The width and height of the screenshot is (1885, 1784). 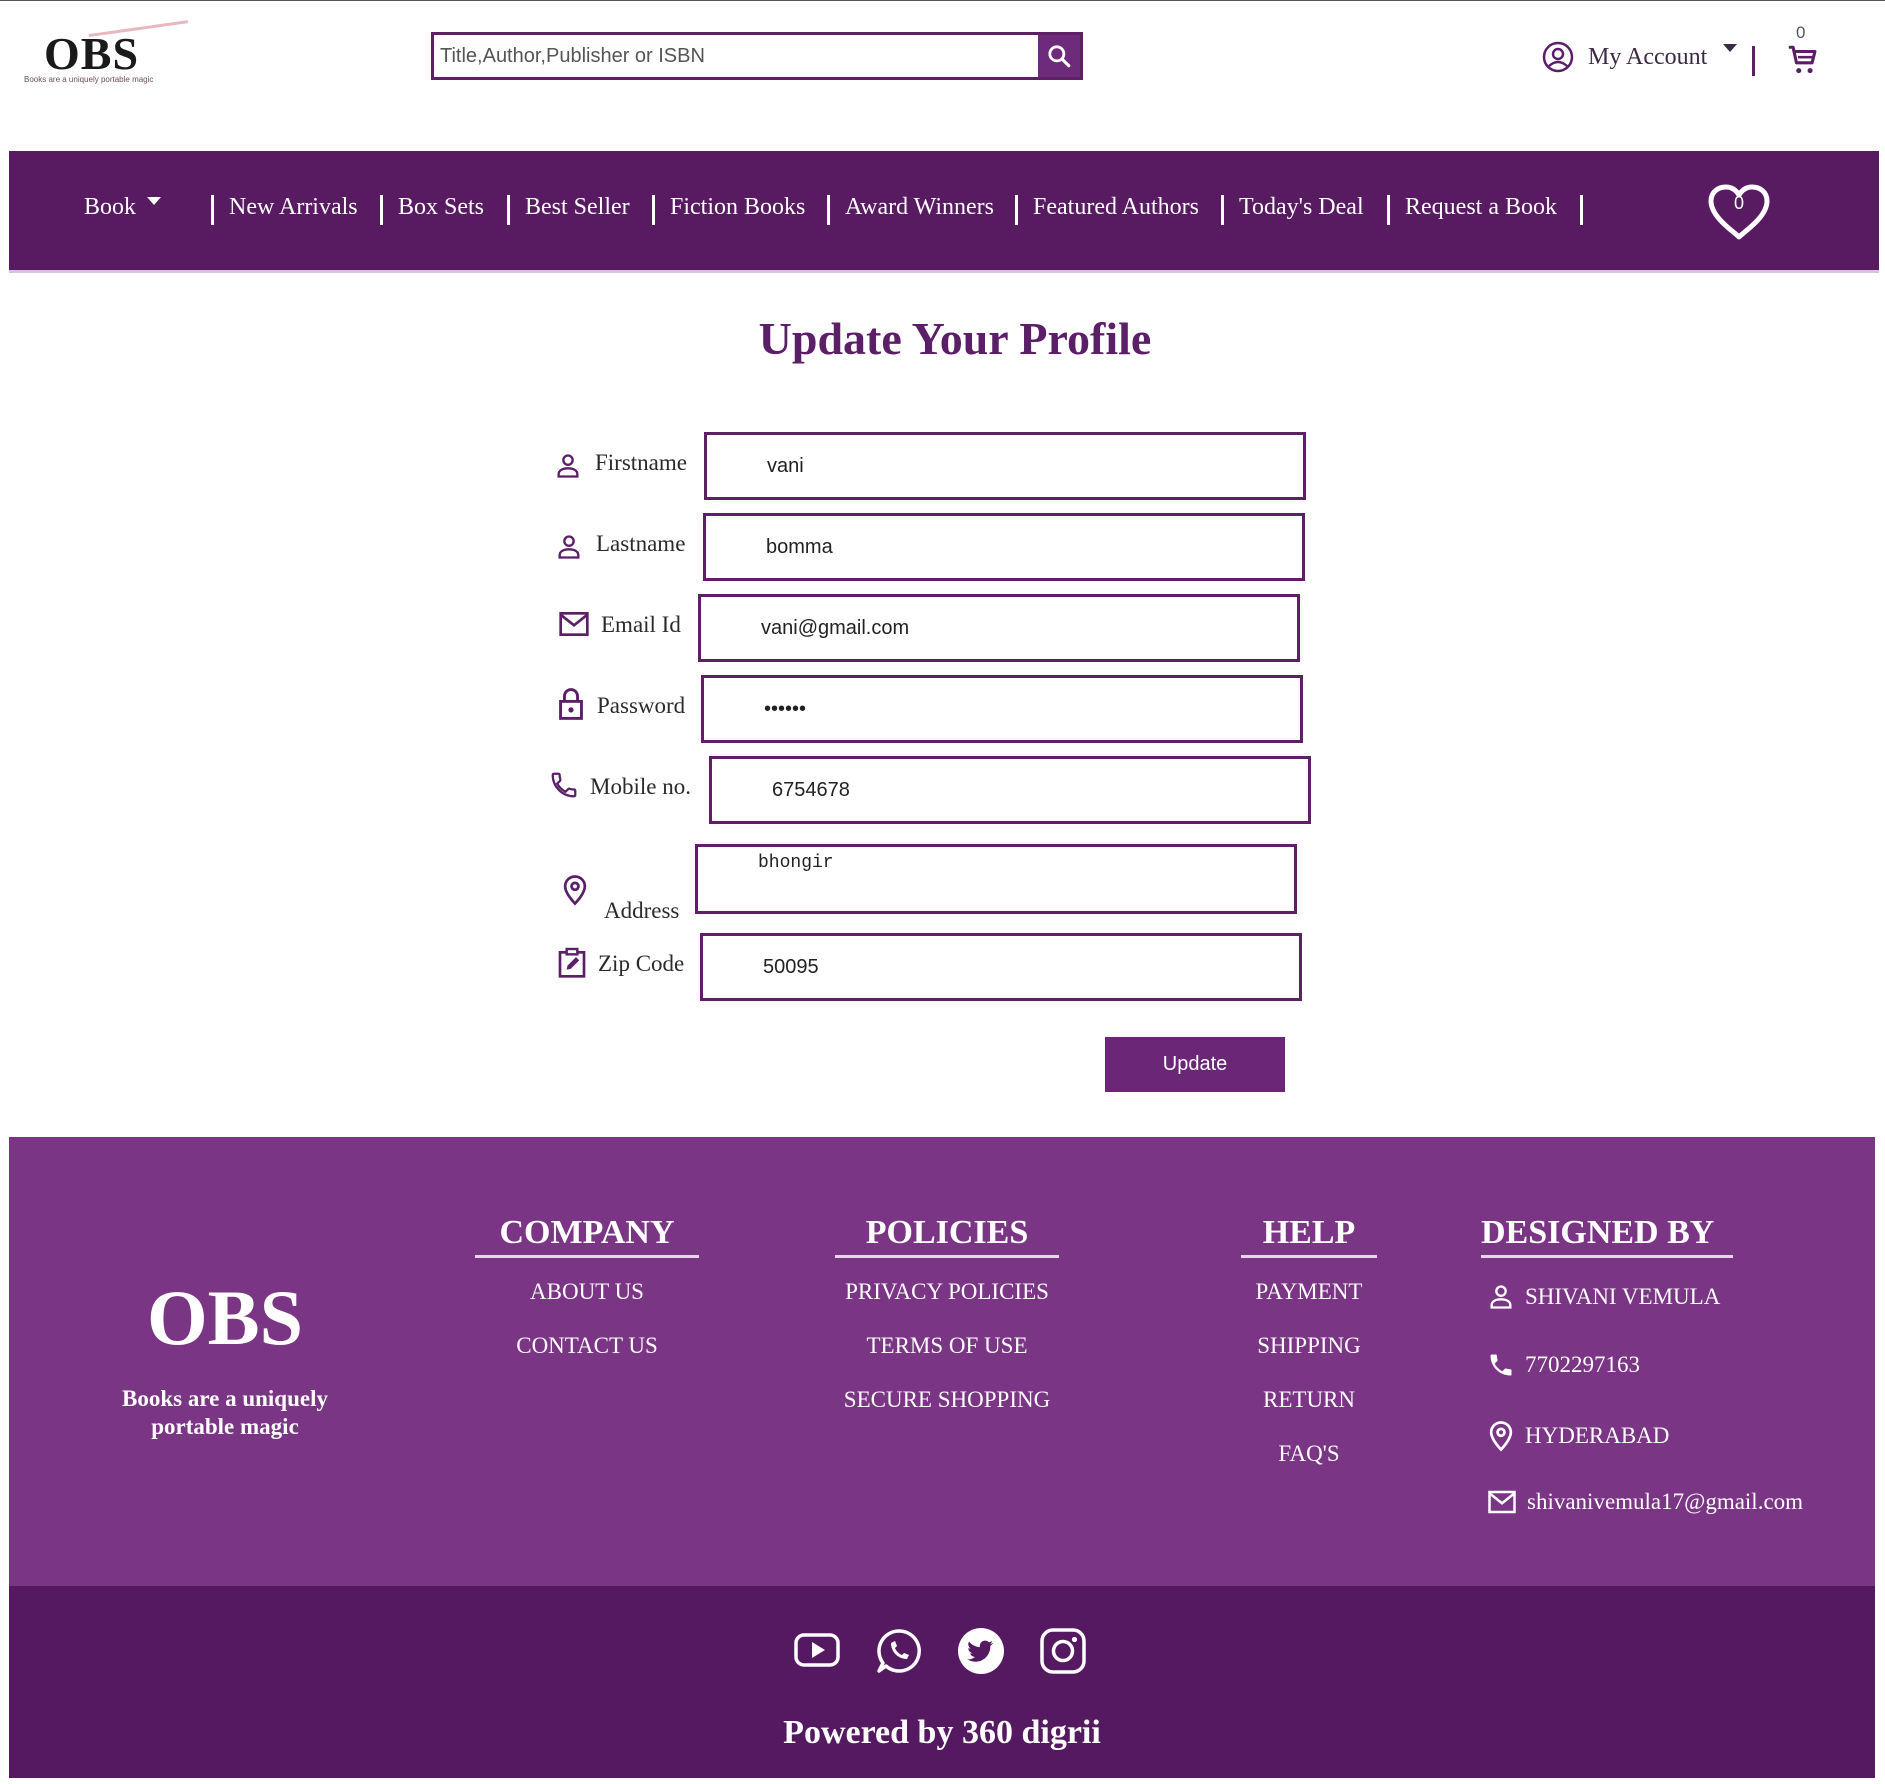 What do you see at coordinates (641, 543) in the screenshot?
I see `lastname-label: Lastname` at bounding box center [641, 543].